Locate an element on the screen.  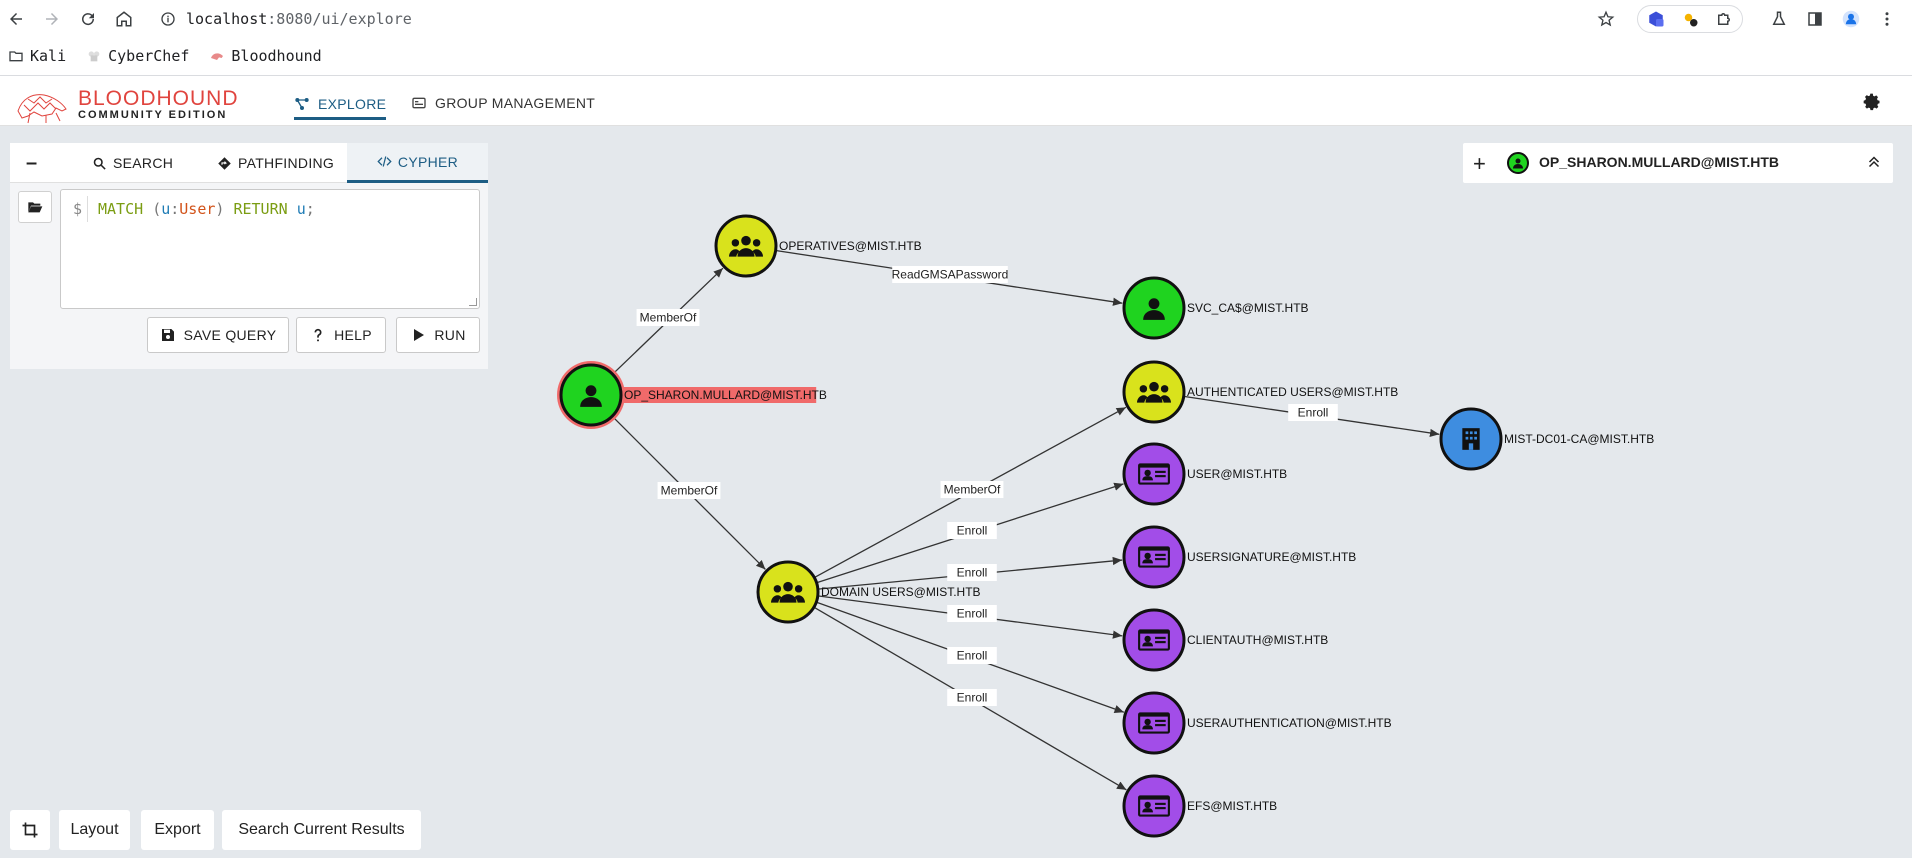
bookmark-star-icon is located at coordinates (1606, 19).